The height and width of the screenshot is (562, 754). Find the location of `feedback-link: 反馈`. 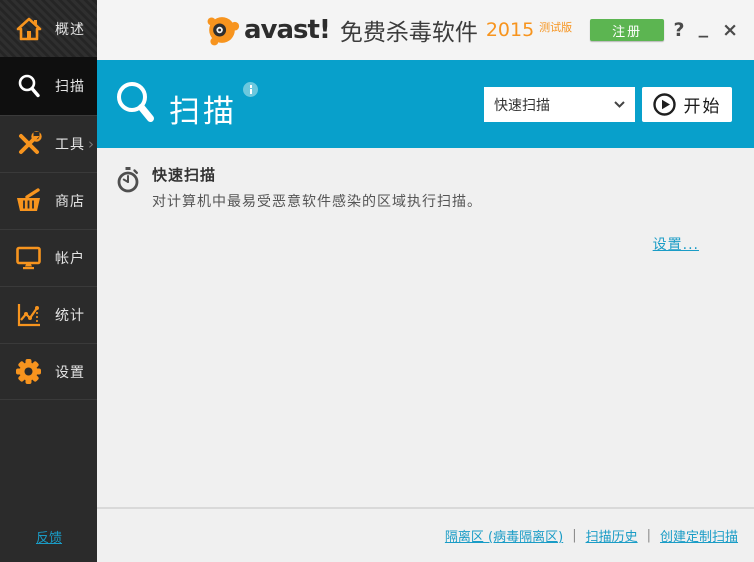

feedback-link: 反馈 is located at coordinates (49, 536).